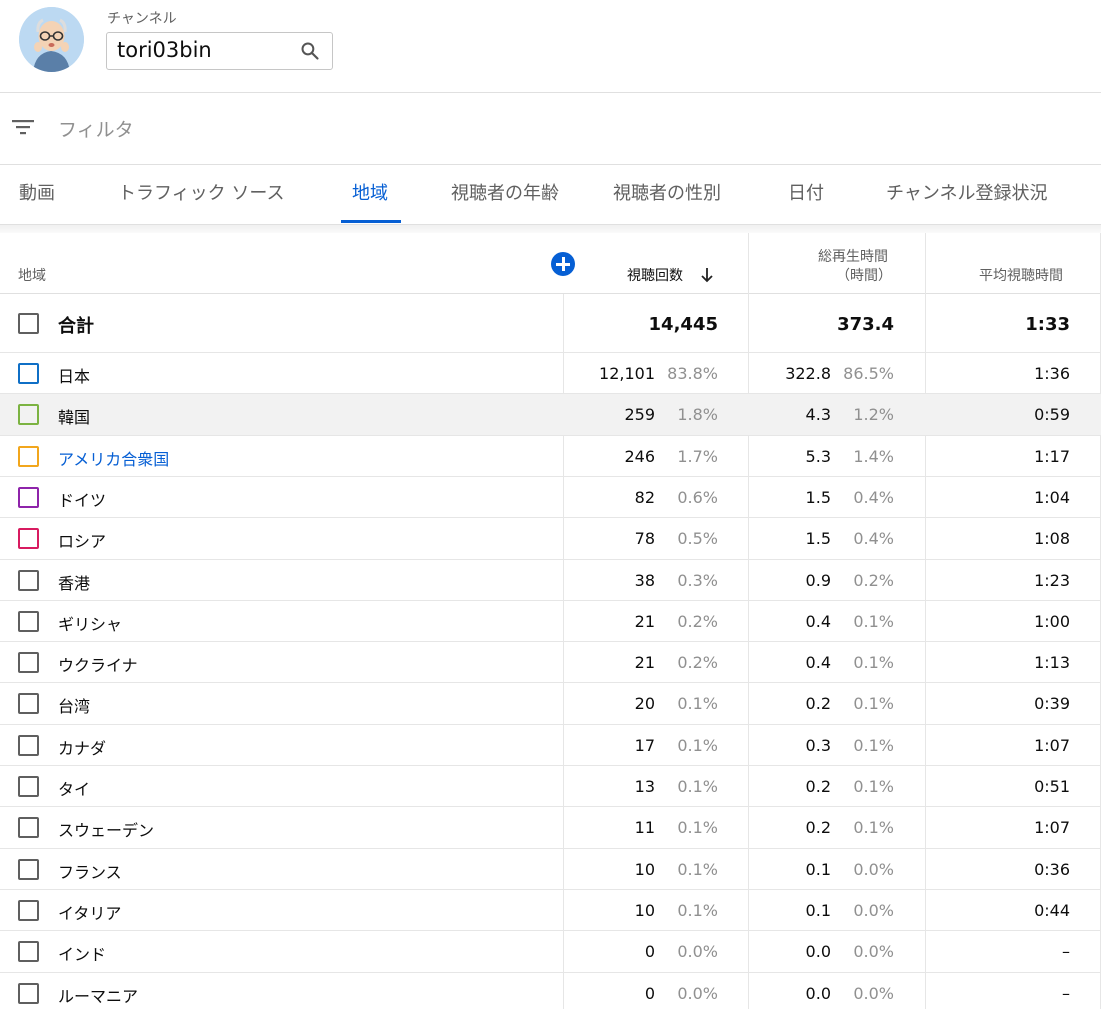  What do you see at coordinates (113, 458) in the screenshot?
I see `region-name: アメリカ合衆国` at bounding box center [113, 458].